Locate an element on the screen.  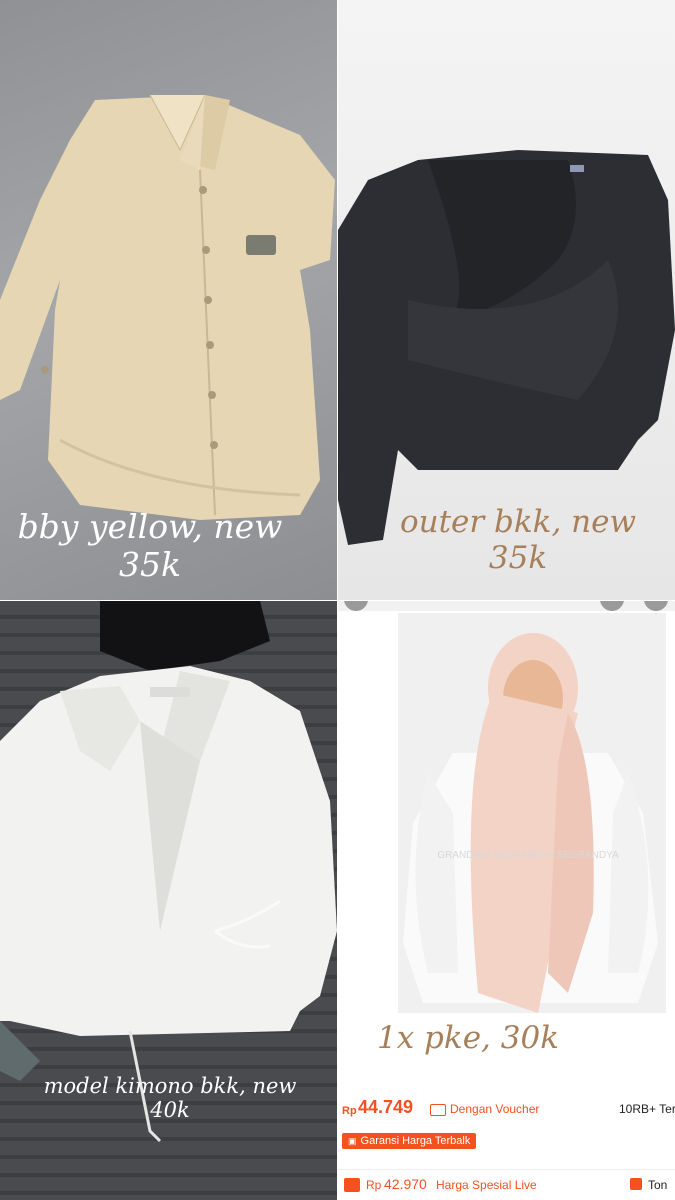
caption-line-1: bby yellow, new is located at coordinates (150, 526).